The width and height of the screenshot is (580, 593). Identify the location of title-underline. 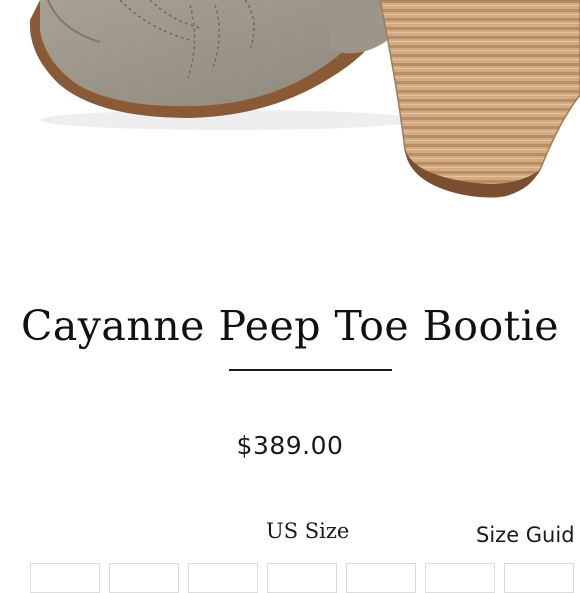
(310, 370).